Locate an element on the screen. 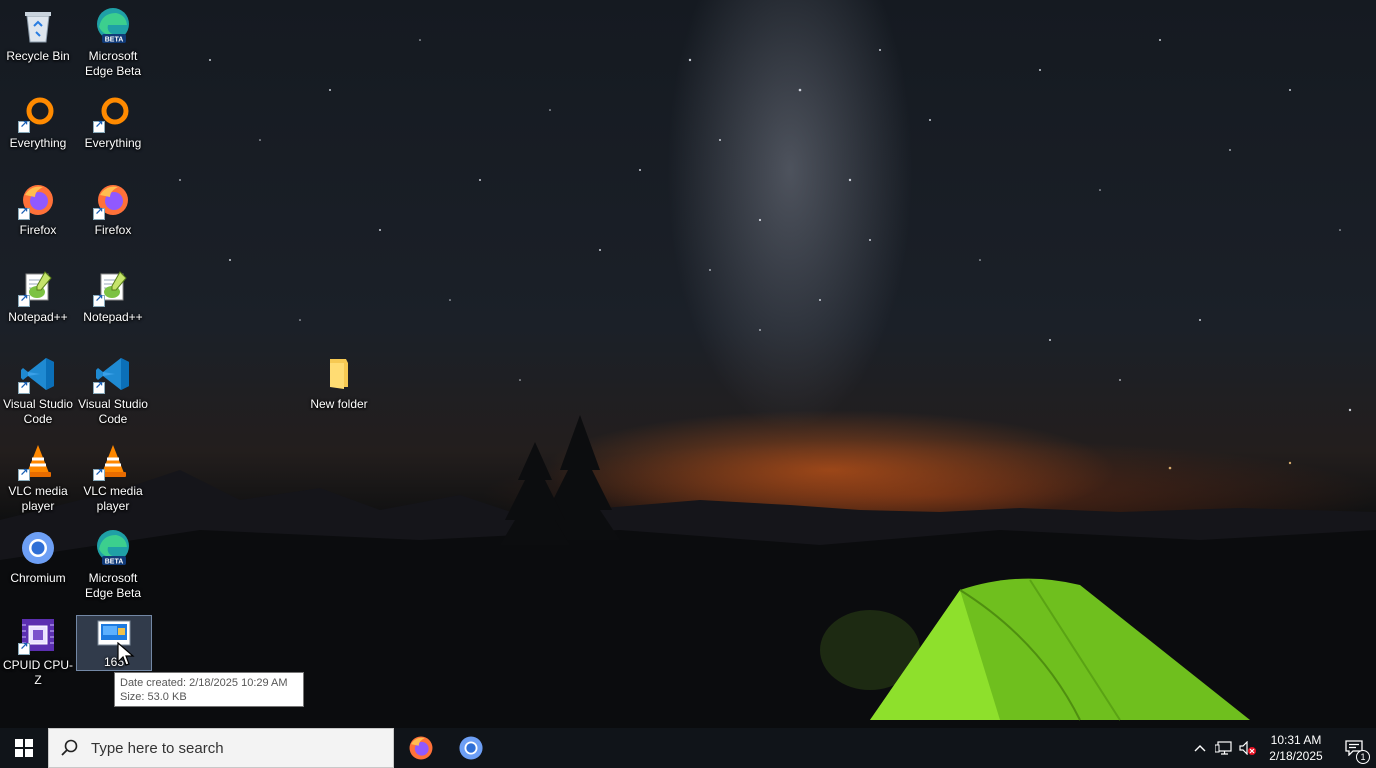 Image resolution: width=1376 pixels, height=768 pixels. clock-date: 2/18/2025 is located at coordinates (1296, 756).